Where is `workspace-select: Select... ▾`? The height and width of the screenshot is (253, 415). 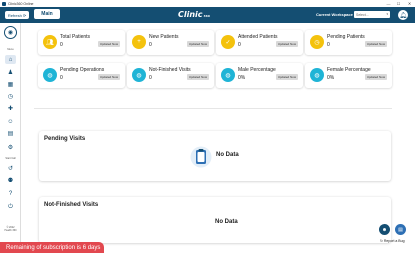 workspace-select: Select... ▾ is located at coordinates (372, 14).